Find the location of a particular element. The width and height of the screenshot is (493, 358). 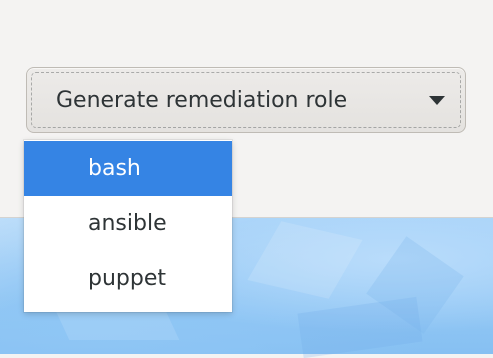

menu-item-ansible: ansible is located at coordinates (128, 223).